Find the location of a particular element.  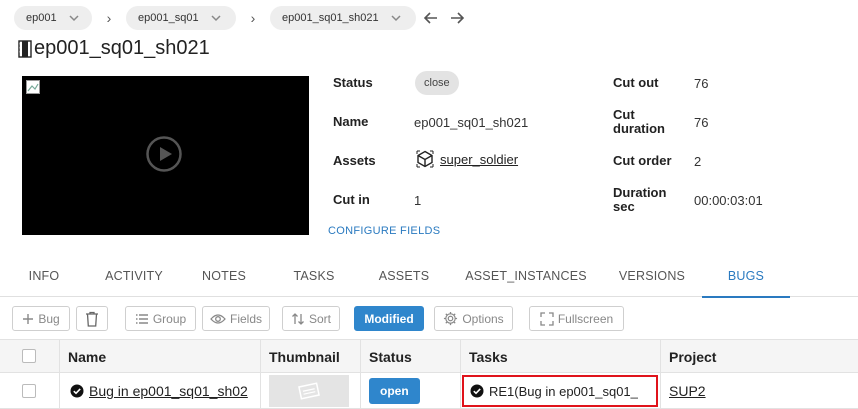

sort-button: Sort is located at coordinates (311, 318).